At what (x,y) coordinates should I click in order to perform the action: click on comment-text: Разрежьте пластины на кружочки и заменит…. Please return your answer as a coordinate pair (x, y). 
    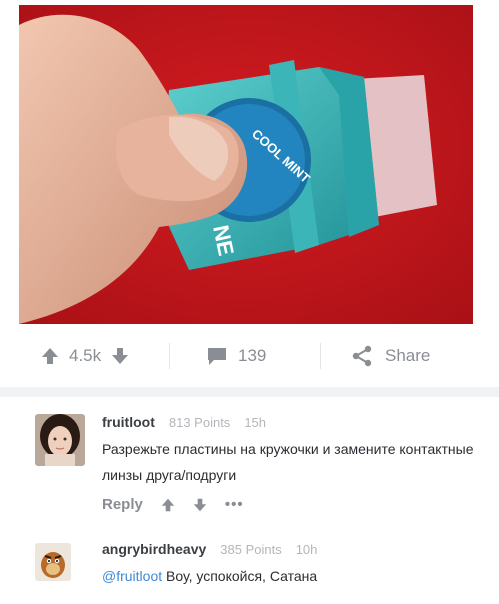
    Looking at the image, I should click on (288, 462).